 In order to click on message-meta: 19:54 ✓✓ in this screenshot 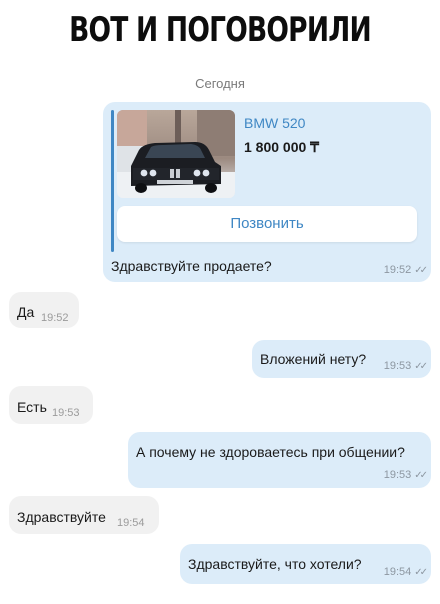, I will do `click(405, 572)`.